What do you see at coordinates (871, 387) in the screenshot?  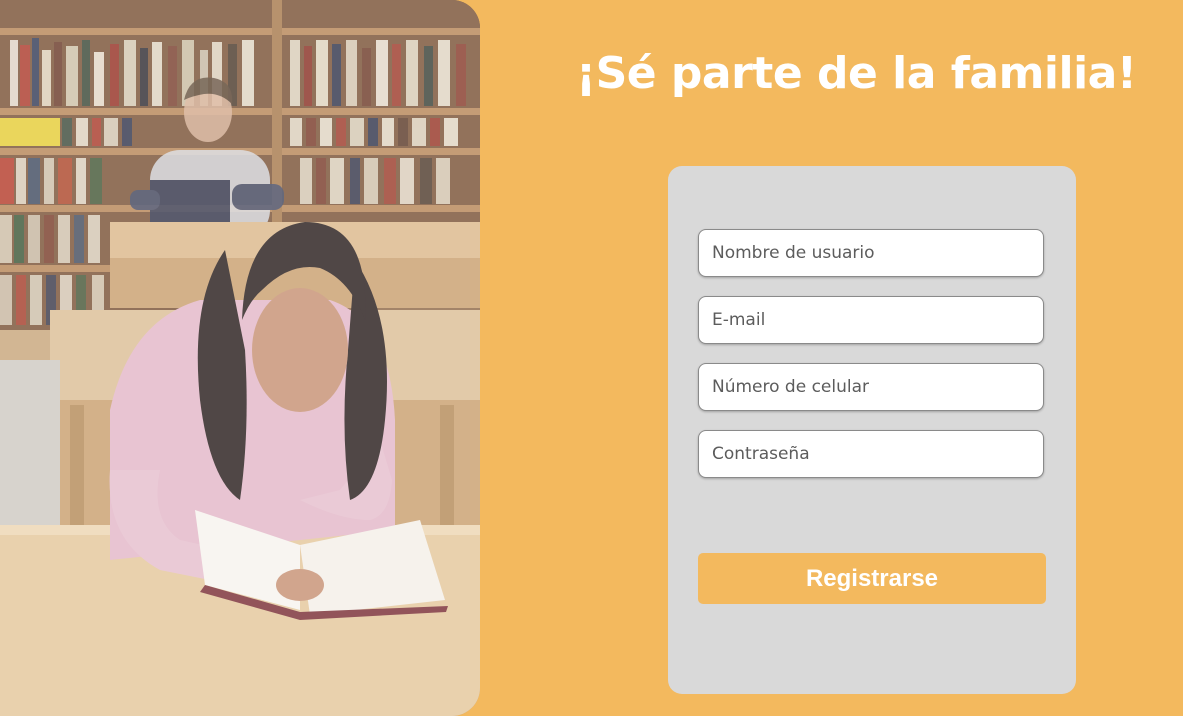 I see `phone-input` at bounding box center [871, 387].